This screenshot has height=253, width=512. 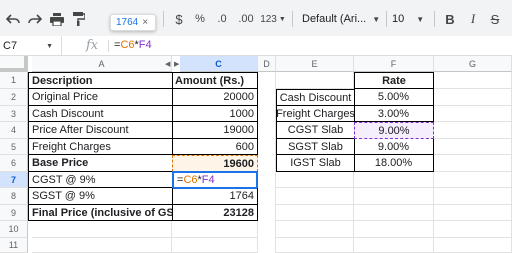 What do you see at coordinates (394, 196) in the screenshot?
I see `cell-f8` at bounding box center [394, 196].